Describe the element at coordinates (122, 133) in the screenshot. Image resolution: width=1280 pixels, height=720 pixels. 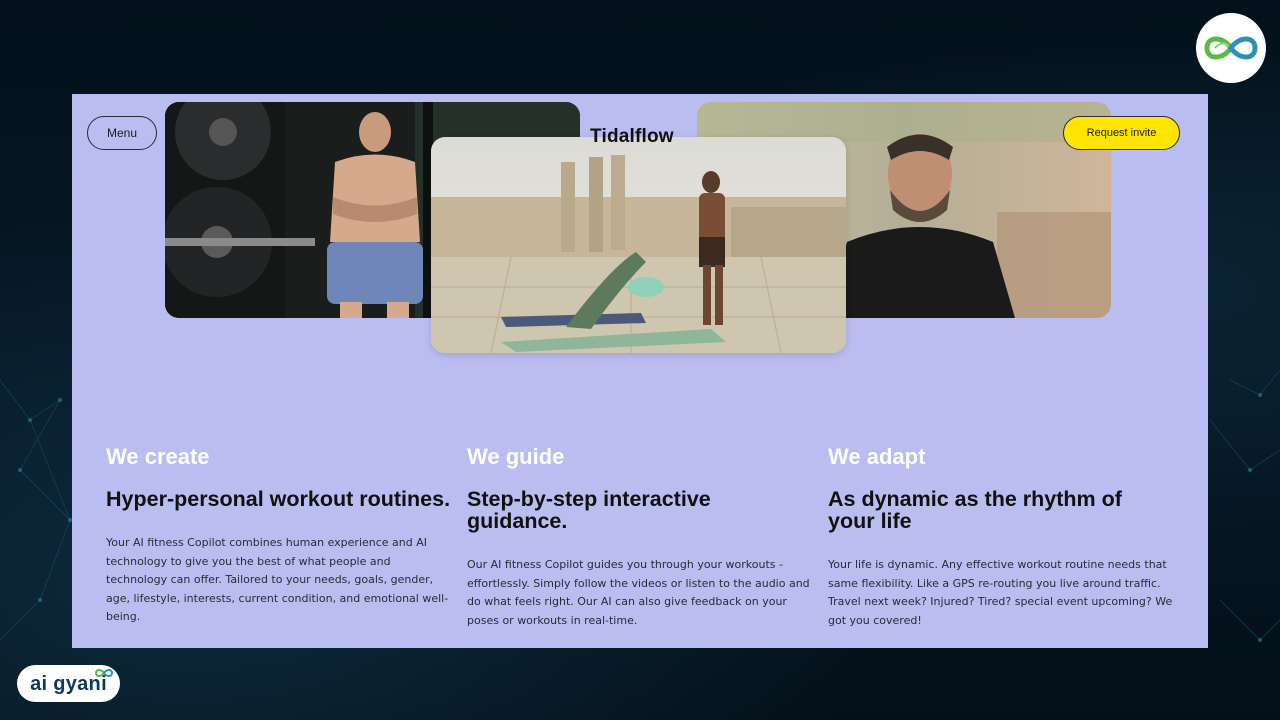
I see `menu-button: Menu` at that location.